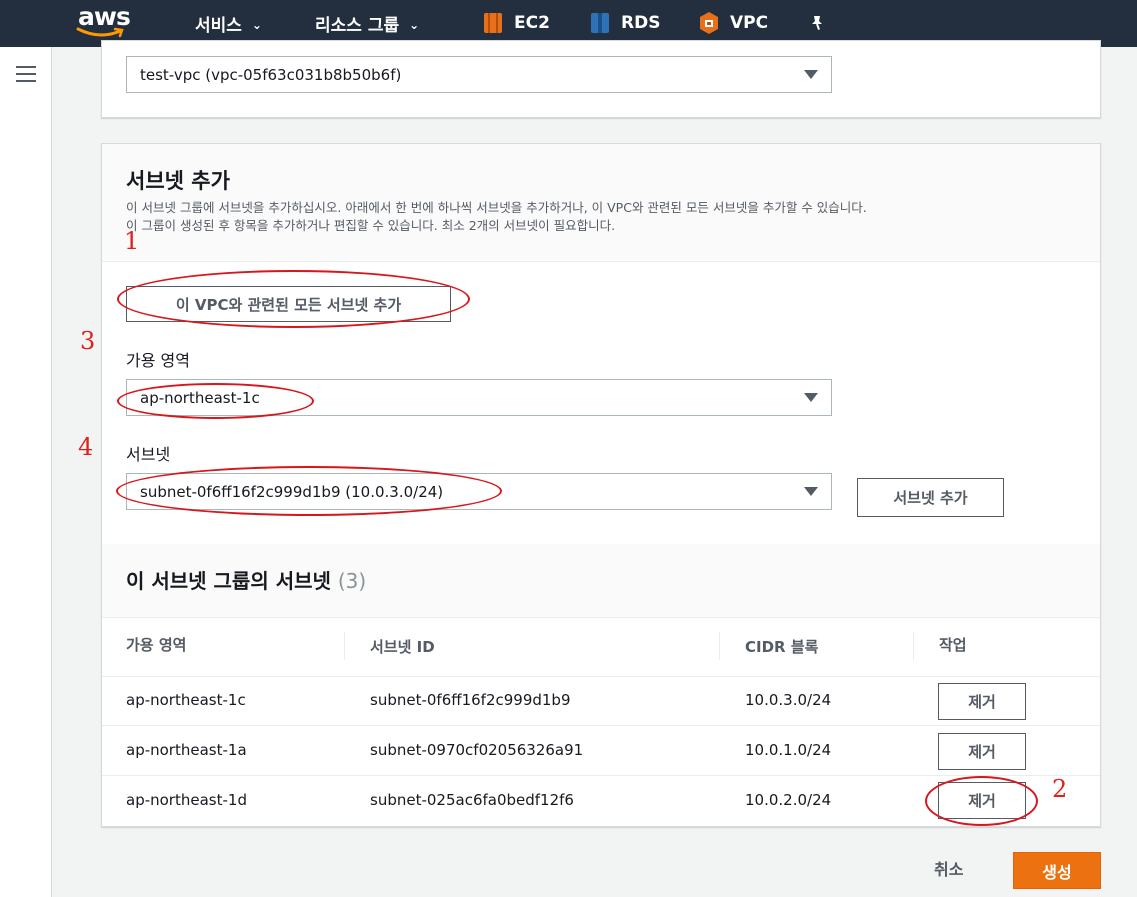  What do you see at coordinates (532, 23) in the screenshot?
I see `ec2-label: EC2` at bounding box center [532, 23].